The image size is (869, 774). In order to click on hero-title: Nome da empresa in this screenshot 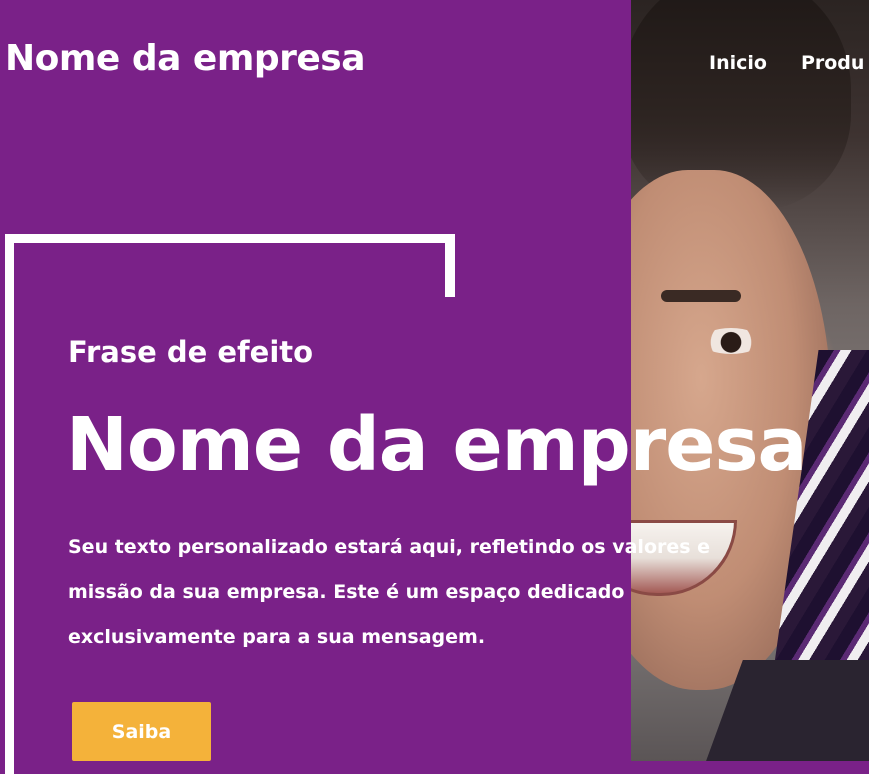, I will do `click(436, 445)`.